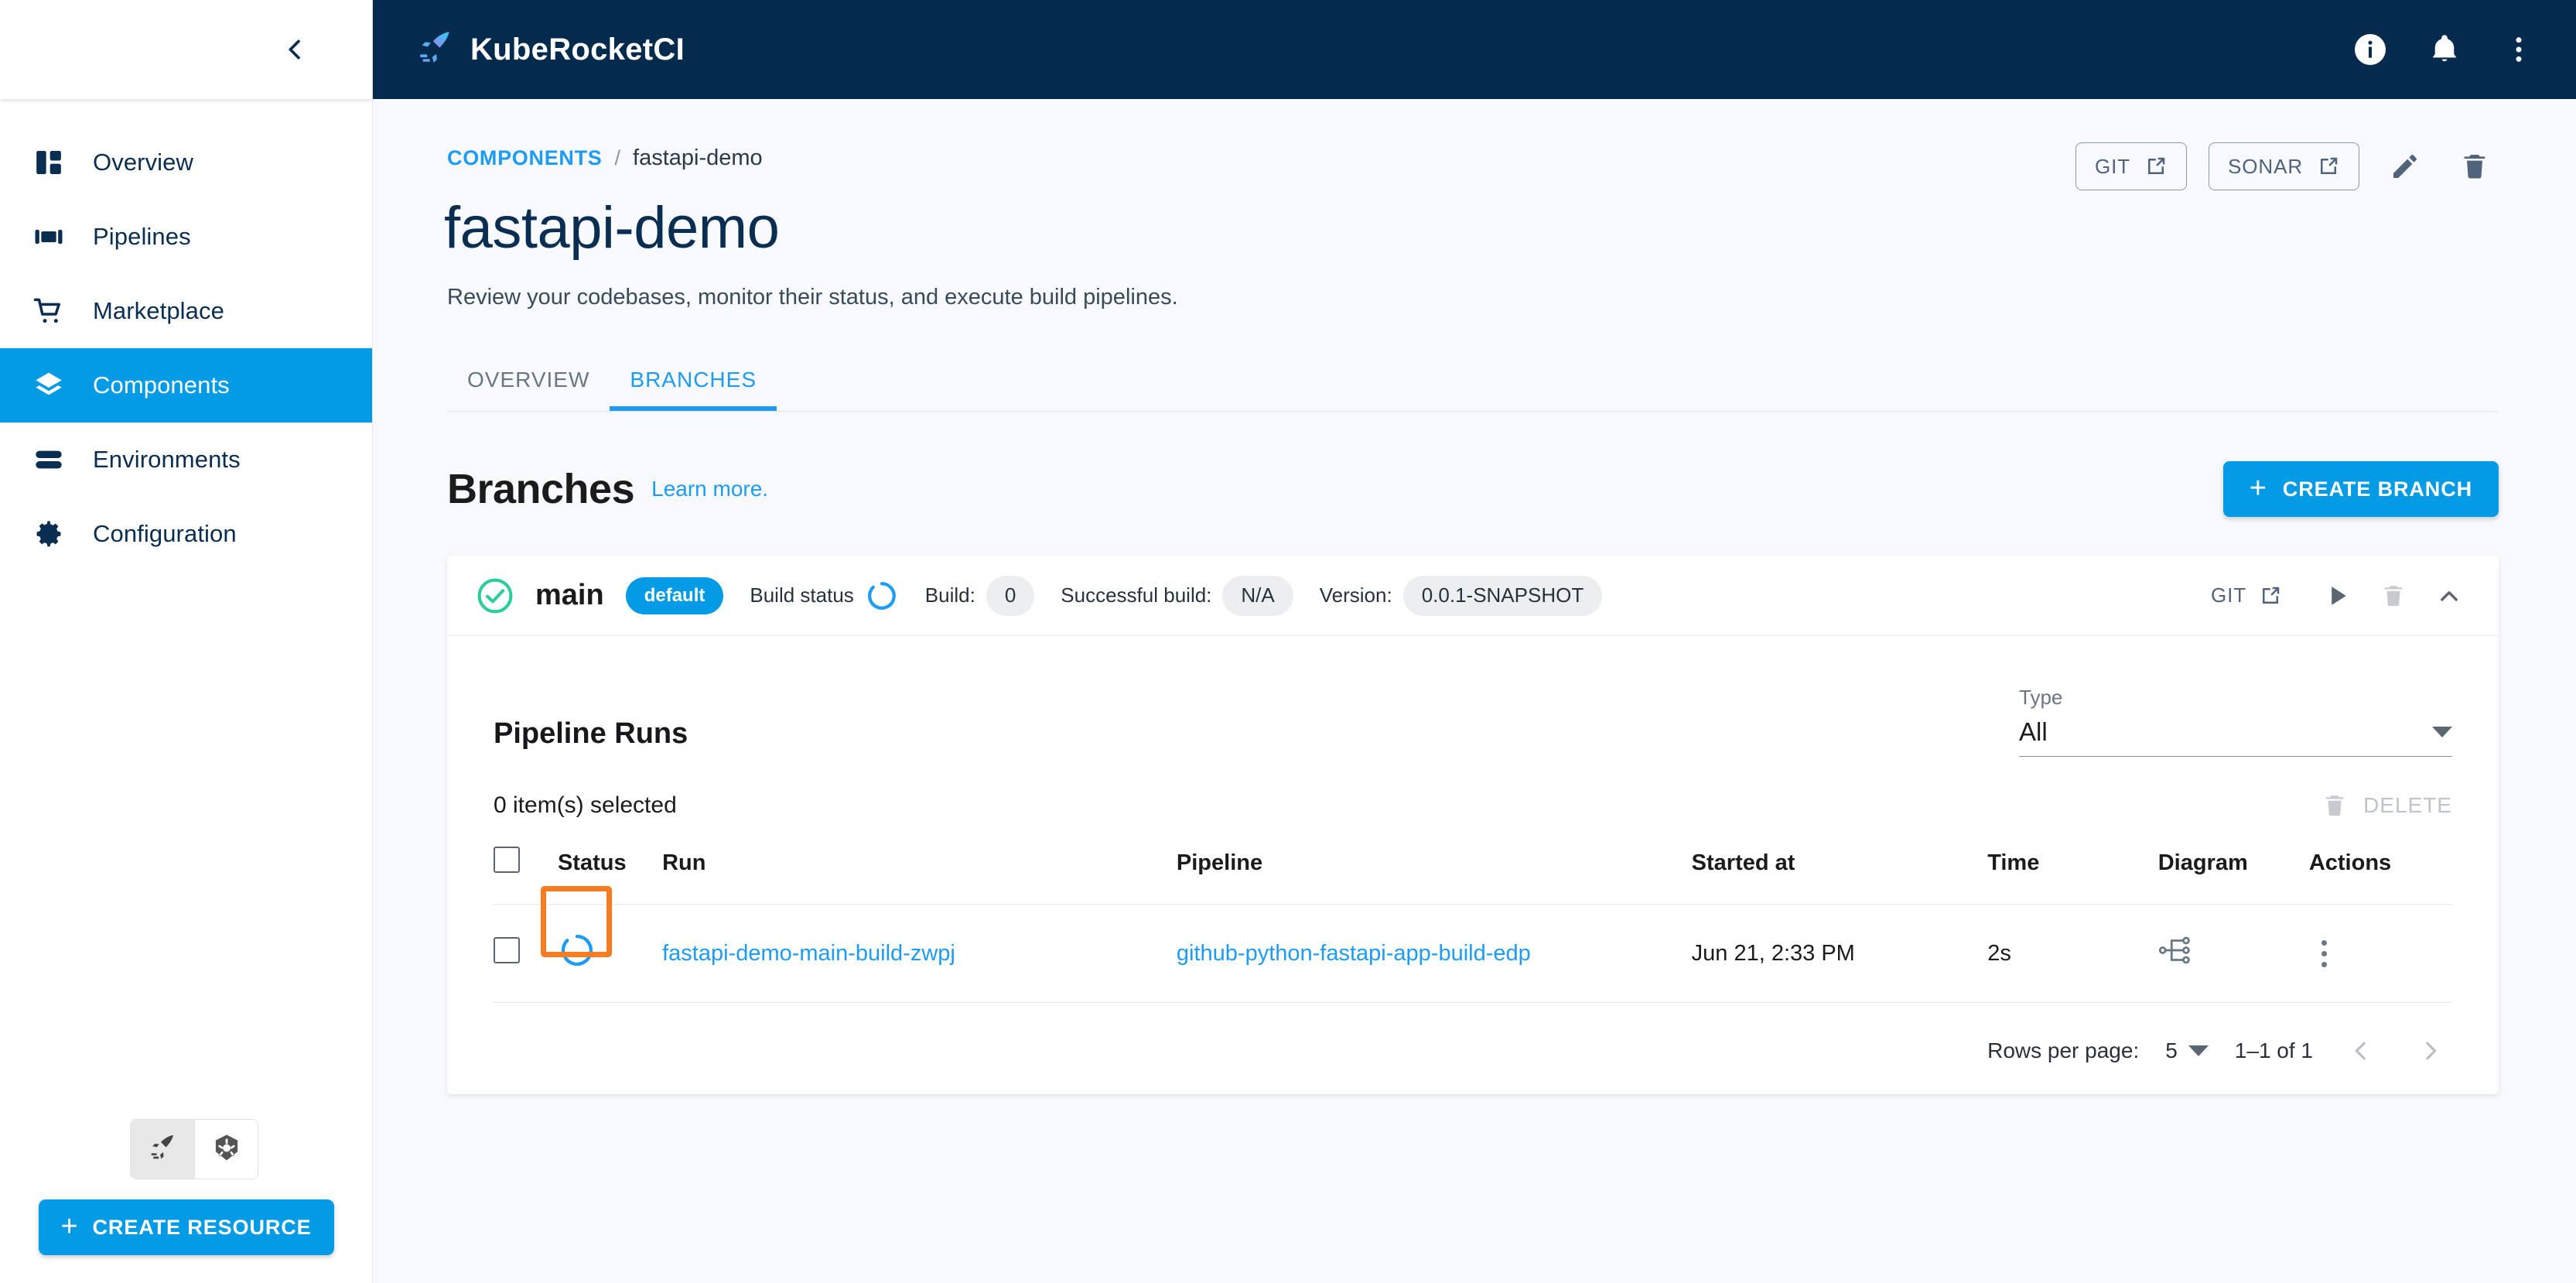 Image resolution: width=2576 pixels, height=1283 pixels. What do you see at coordinates (802, 595) in the screenshot?
I see `build-status-label: Build status` at bounding box center [802, 595].